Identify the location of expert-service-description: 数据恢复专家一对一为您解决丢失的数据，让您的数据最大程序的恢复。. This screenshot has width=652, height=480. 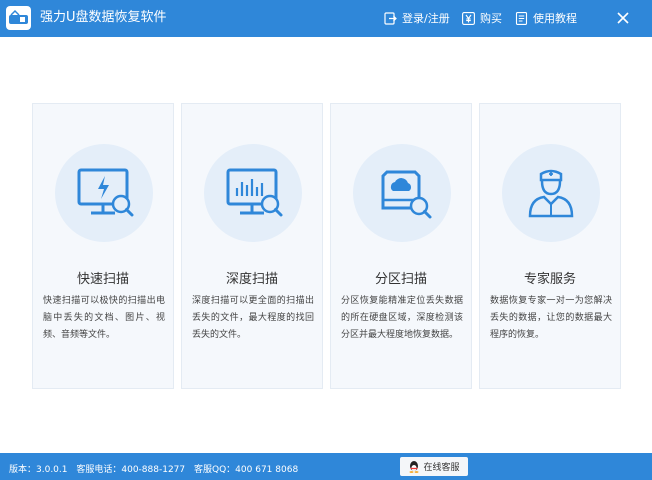
(551, 318).